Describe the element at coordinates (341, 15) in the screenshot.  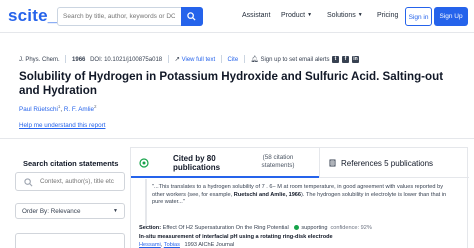
I see `nav-solutions-label: Solutions` at that location.